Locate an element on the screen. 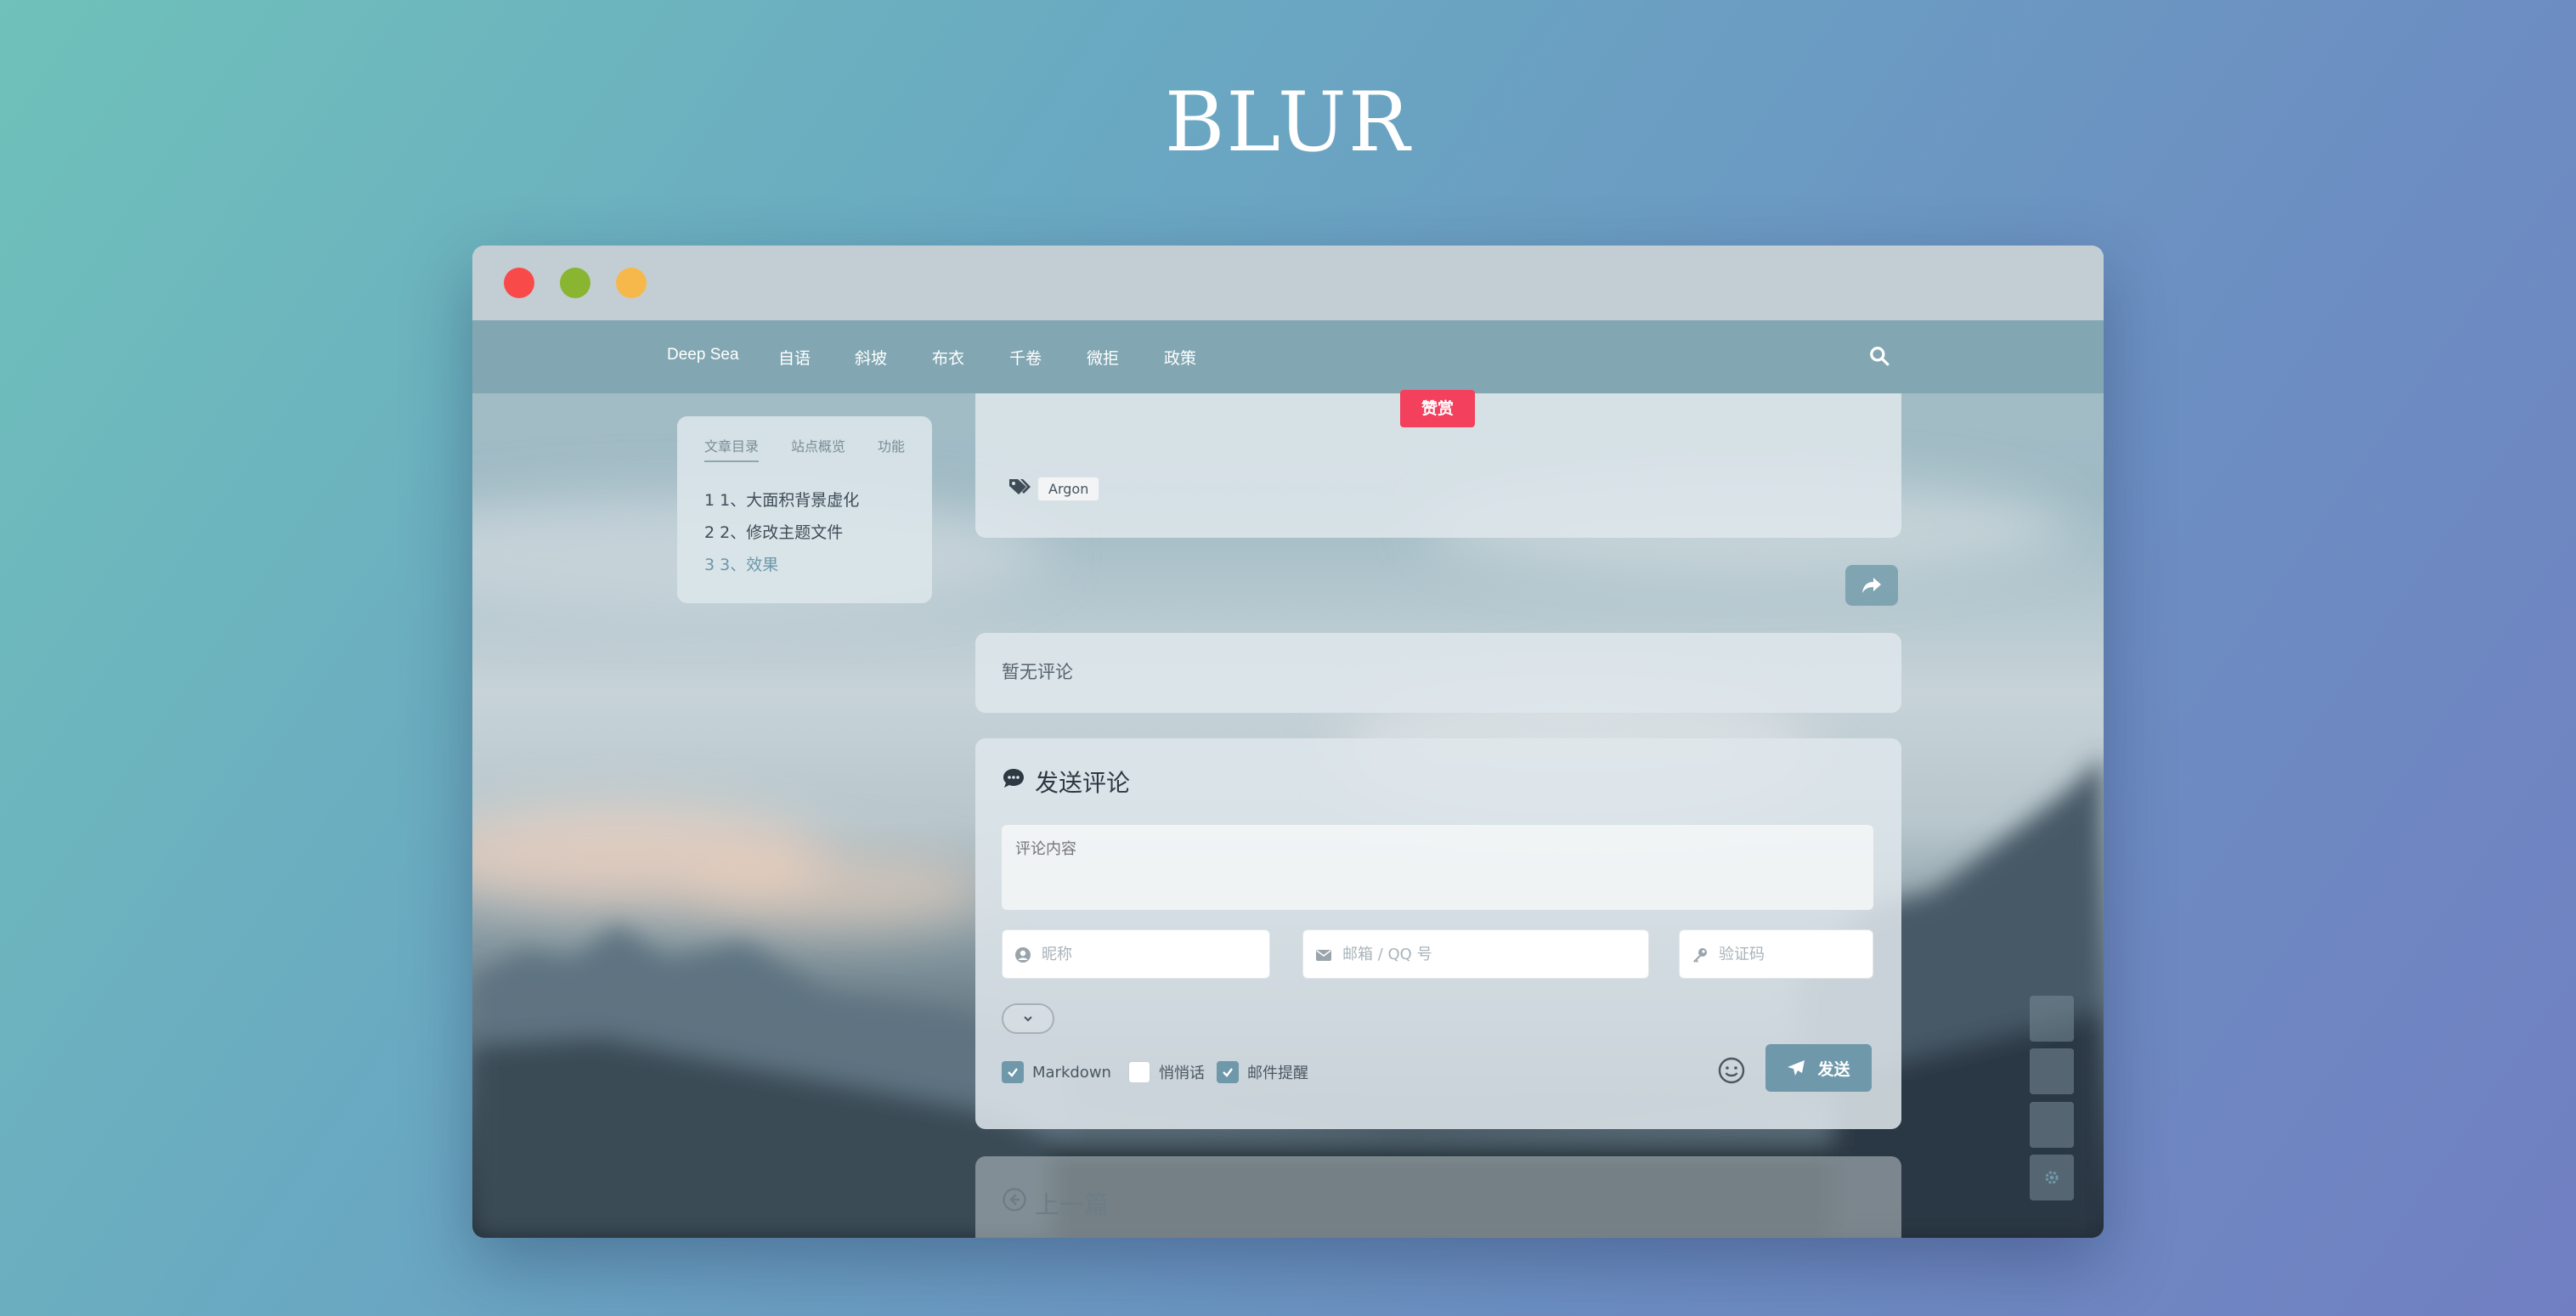 The height and width of the screenshot is (1316, 2576). search-icon is located at coordinates (1879, 356).